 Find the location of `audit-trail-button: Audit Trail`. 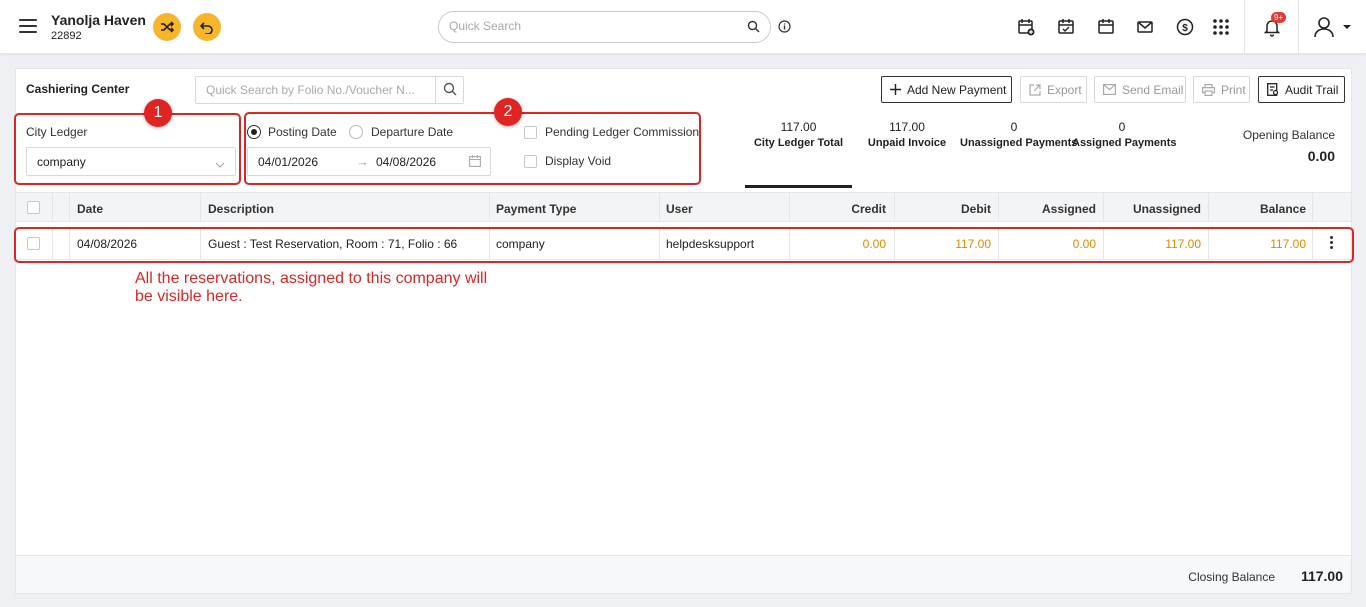

audit-trail-button: Audit Trail is located at coordinates (1301, 89).